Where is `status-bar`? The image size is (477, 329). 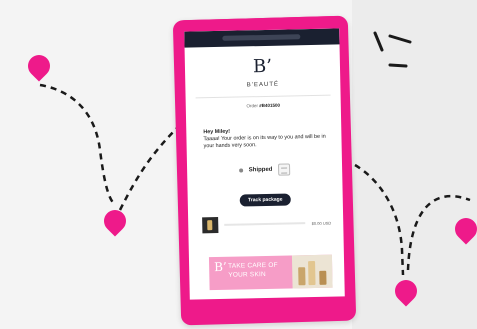 status-bar is located at coordinates (262, 38).